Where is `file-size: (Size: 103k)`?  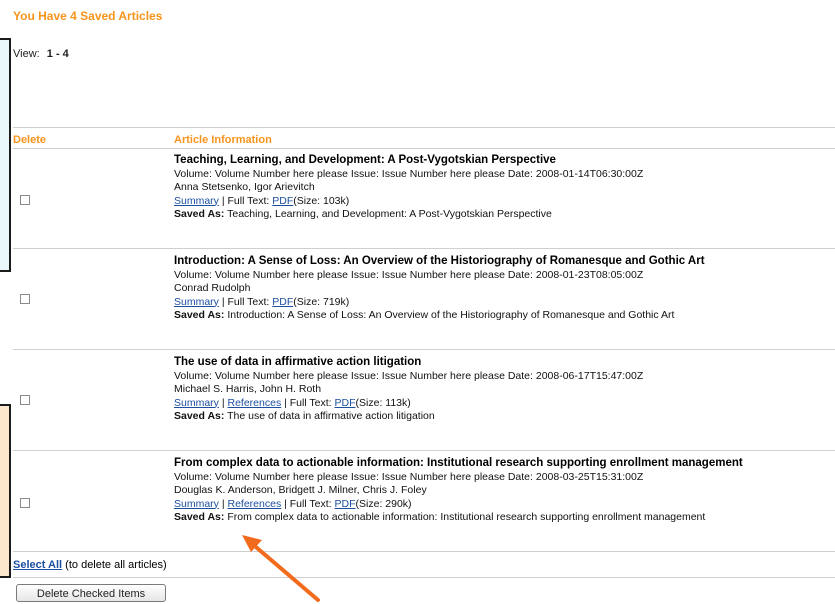
file-size: (Size: 103k) is located at coordinates (321, 200).